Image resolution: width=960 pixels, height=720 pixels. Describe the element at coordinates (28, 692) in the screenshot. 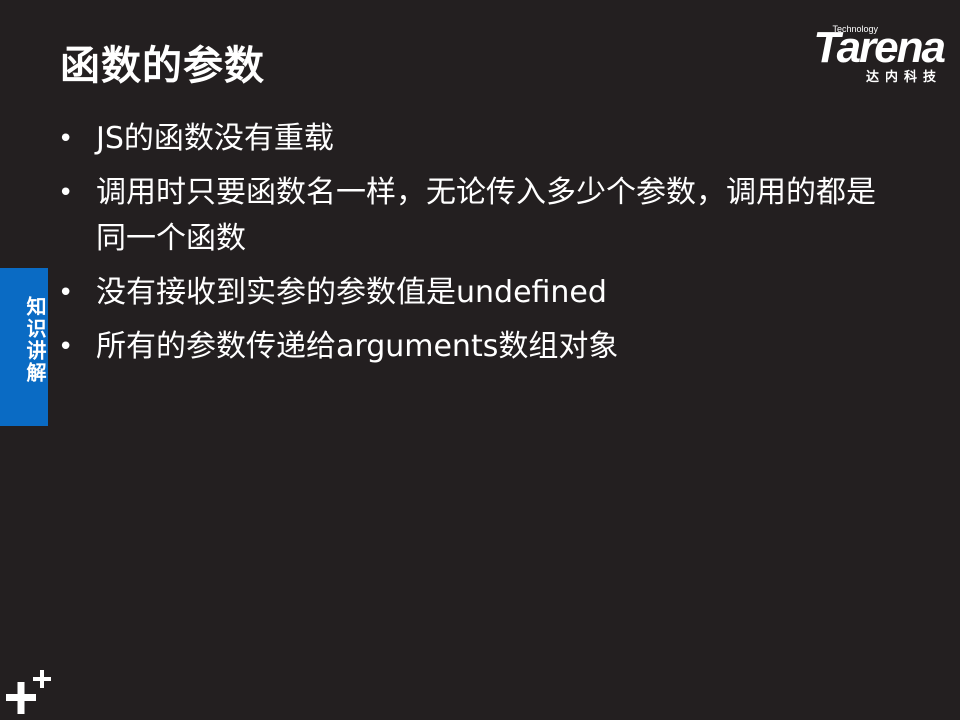

I see `plus-logo-icon` at that location.